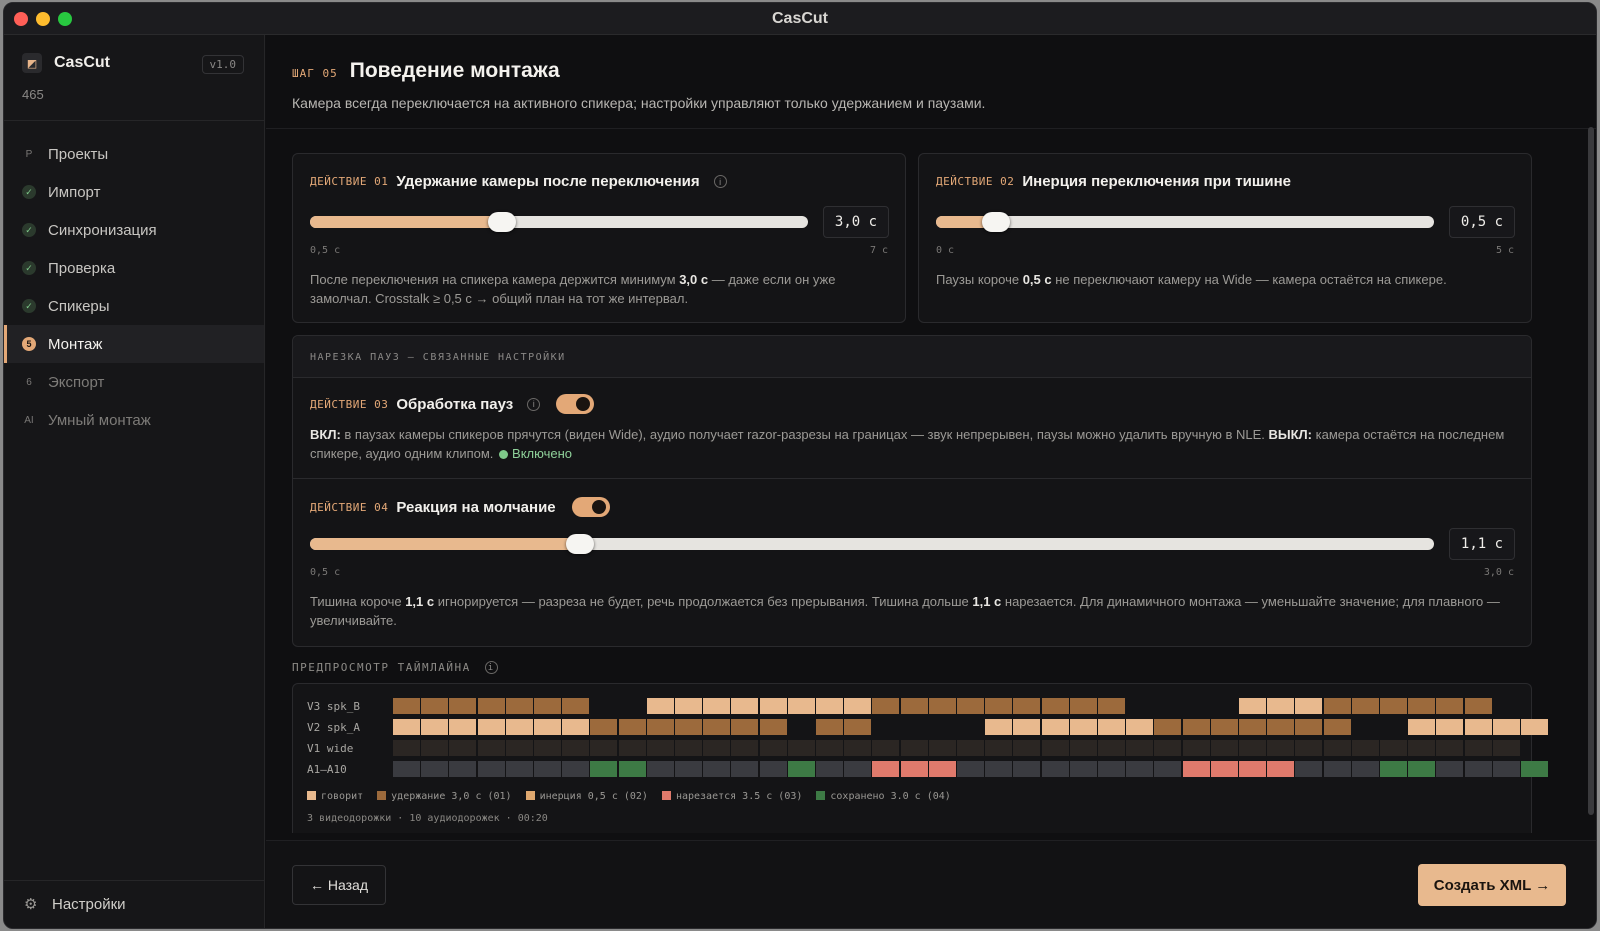  What do you see at coordinates (575, 404) in the screenshot?
I see `pause-handling-toggle` at bounding box center [575, 404].